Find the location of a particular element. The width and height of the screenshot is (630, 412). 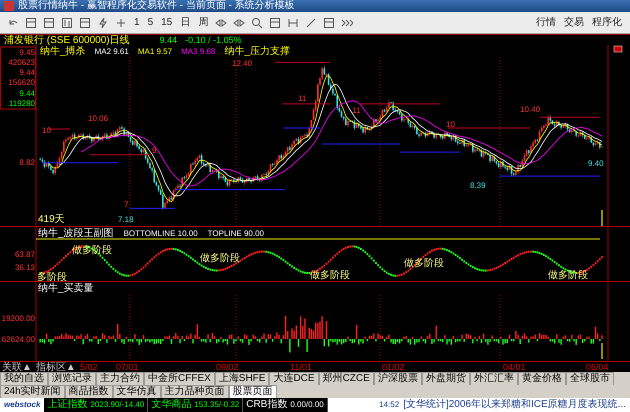

date-label: 01/02 is located at coordinates (393, 367).